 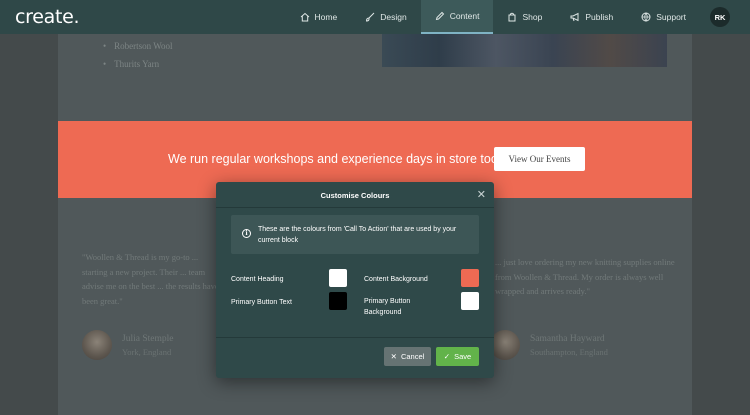 I want to click on save-label: Save, so click(x=463, y=356).